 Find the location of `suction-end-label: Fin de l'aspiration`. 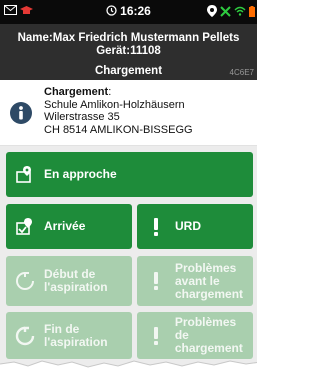

suction-end-label: Fin de l'aspiration is located at coordinates (76, 335).